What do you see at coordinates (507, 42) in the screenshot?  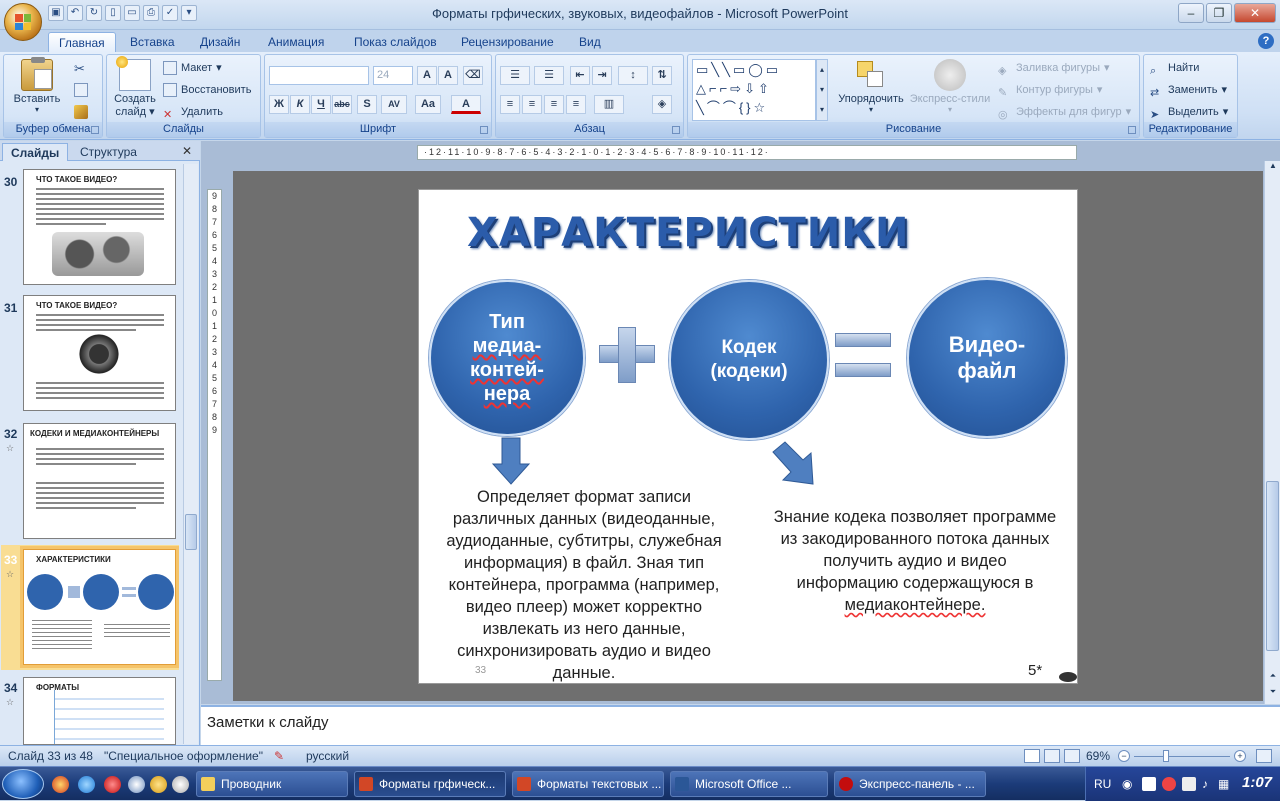 I see `tab-review: Рецензирование` at bounding box center [507, 42].